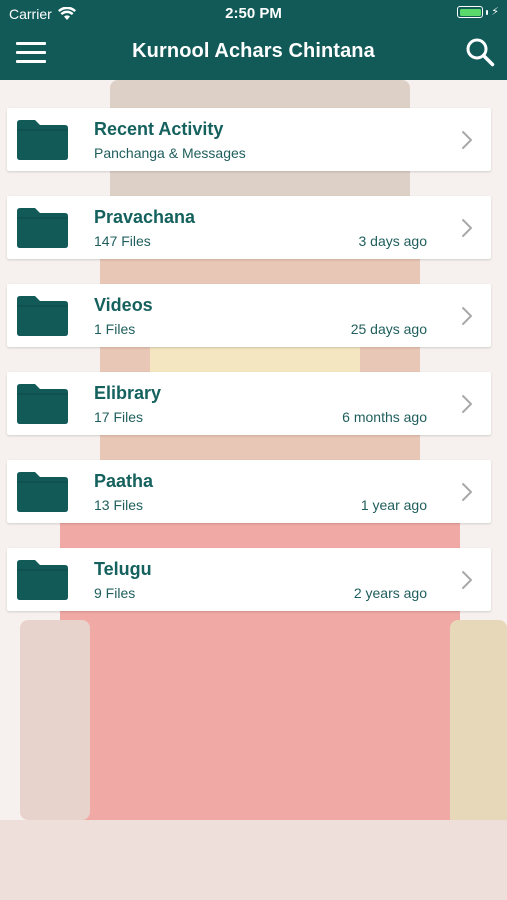  I want to click on folder-item-elibrary: Elibrary 17 Files 6 months ago, so click(249, 403).